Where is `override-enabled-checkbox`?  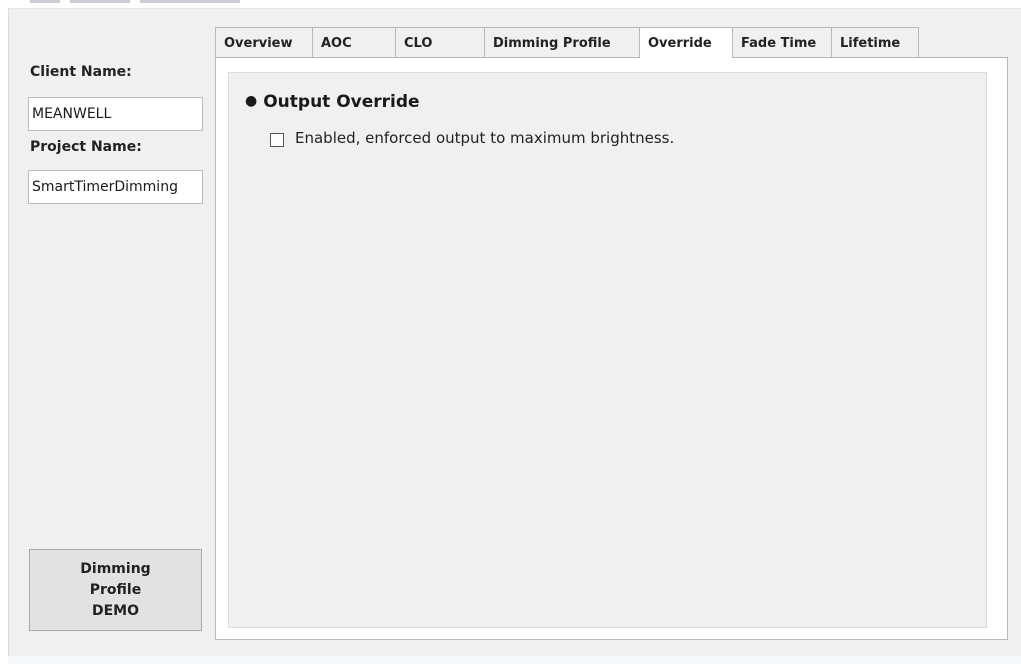
override-enabled-checkbox is located at coordinates (277, 140).